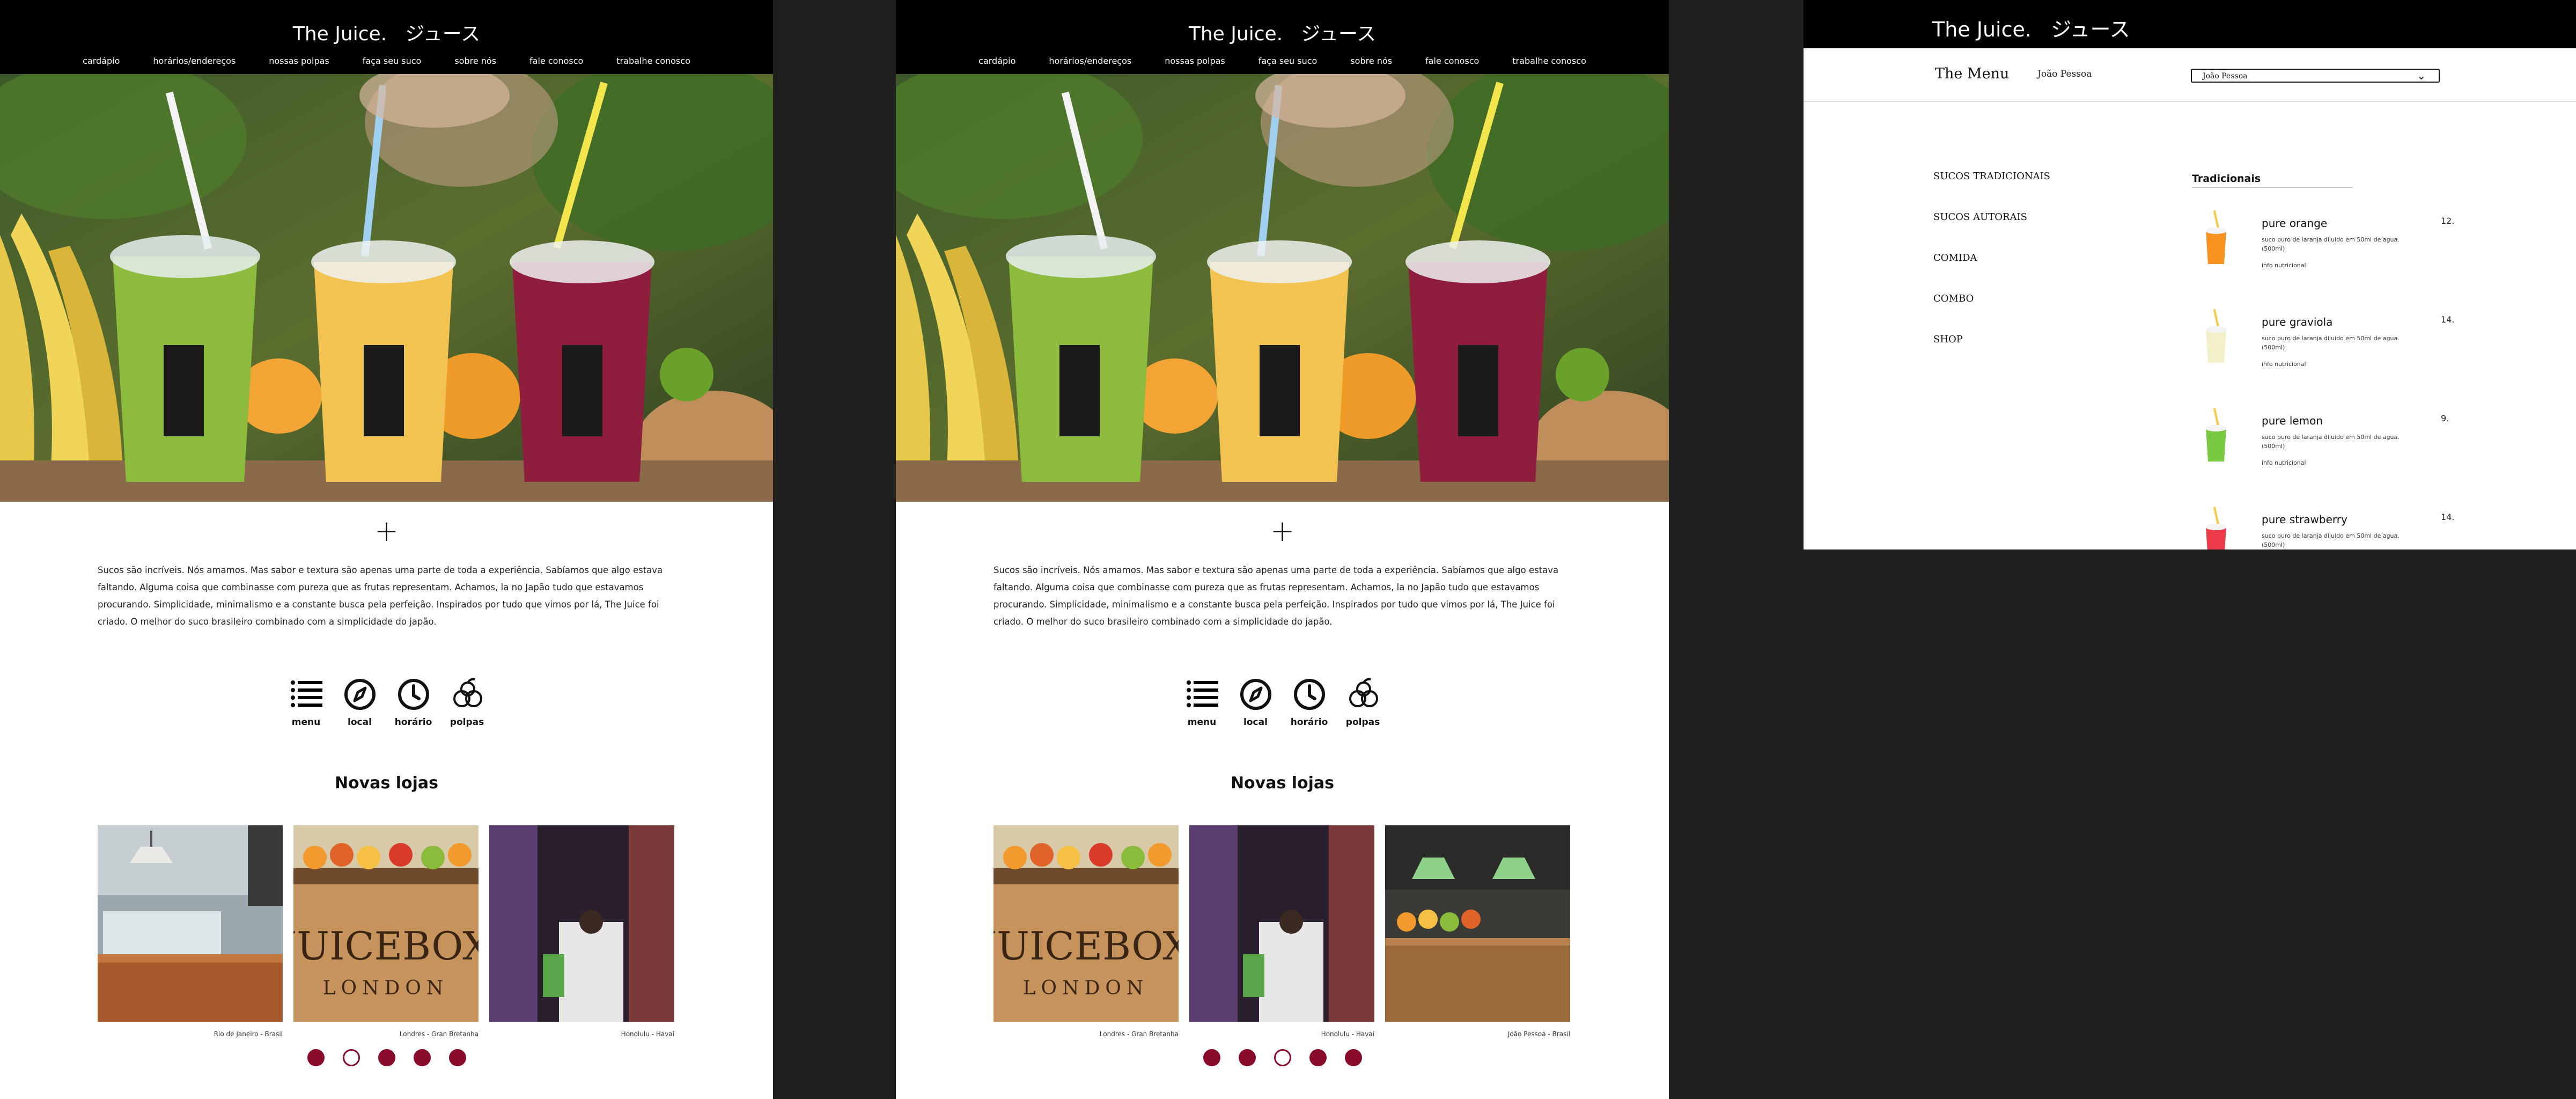 This screenshot has width=2576, height=1099. I want to click on menu-item-name: pure strawberry, so click(2304, 519).